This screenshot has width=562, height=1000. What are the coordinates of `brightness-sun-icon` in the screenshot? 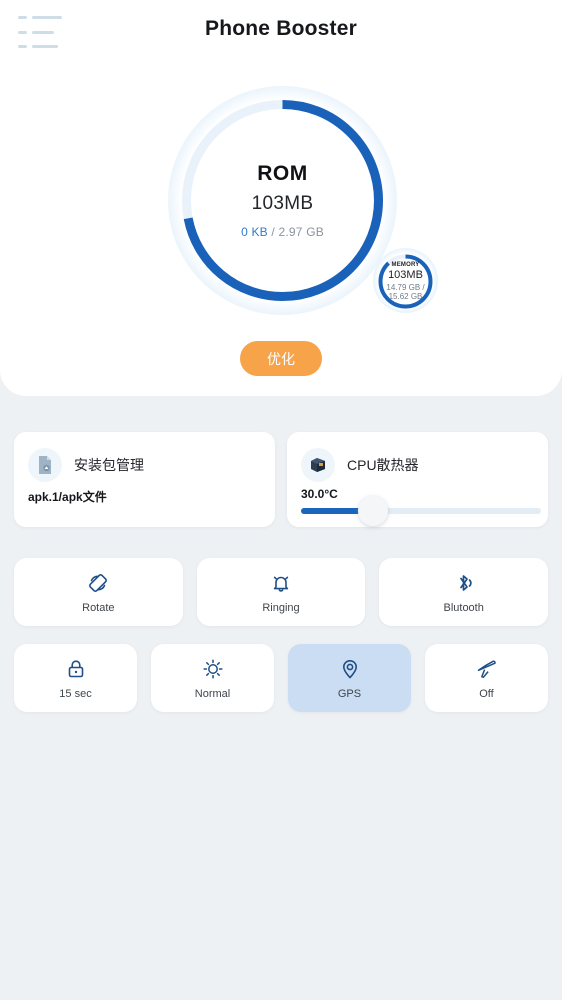 It's located at (213, 669).